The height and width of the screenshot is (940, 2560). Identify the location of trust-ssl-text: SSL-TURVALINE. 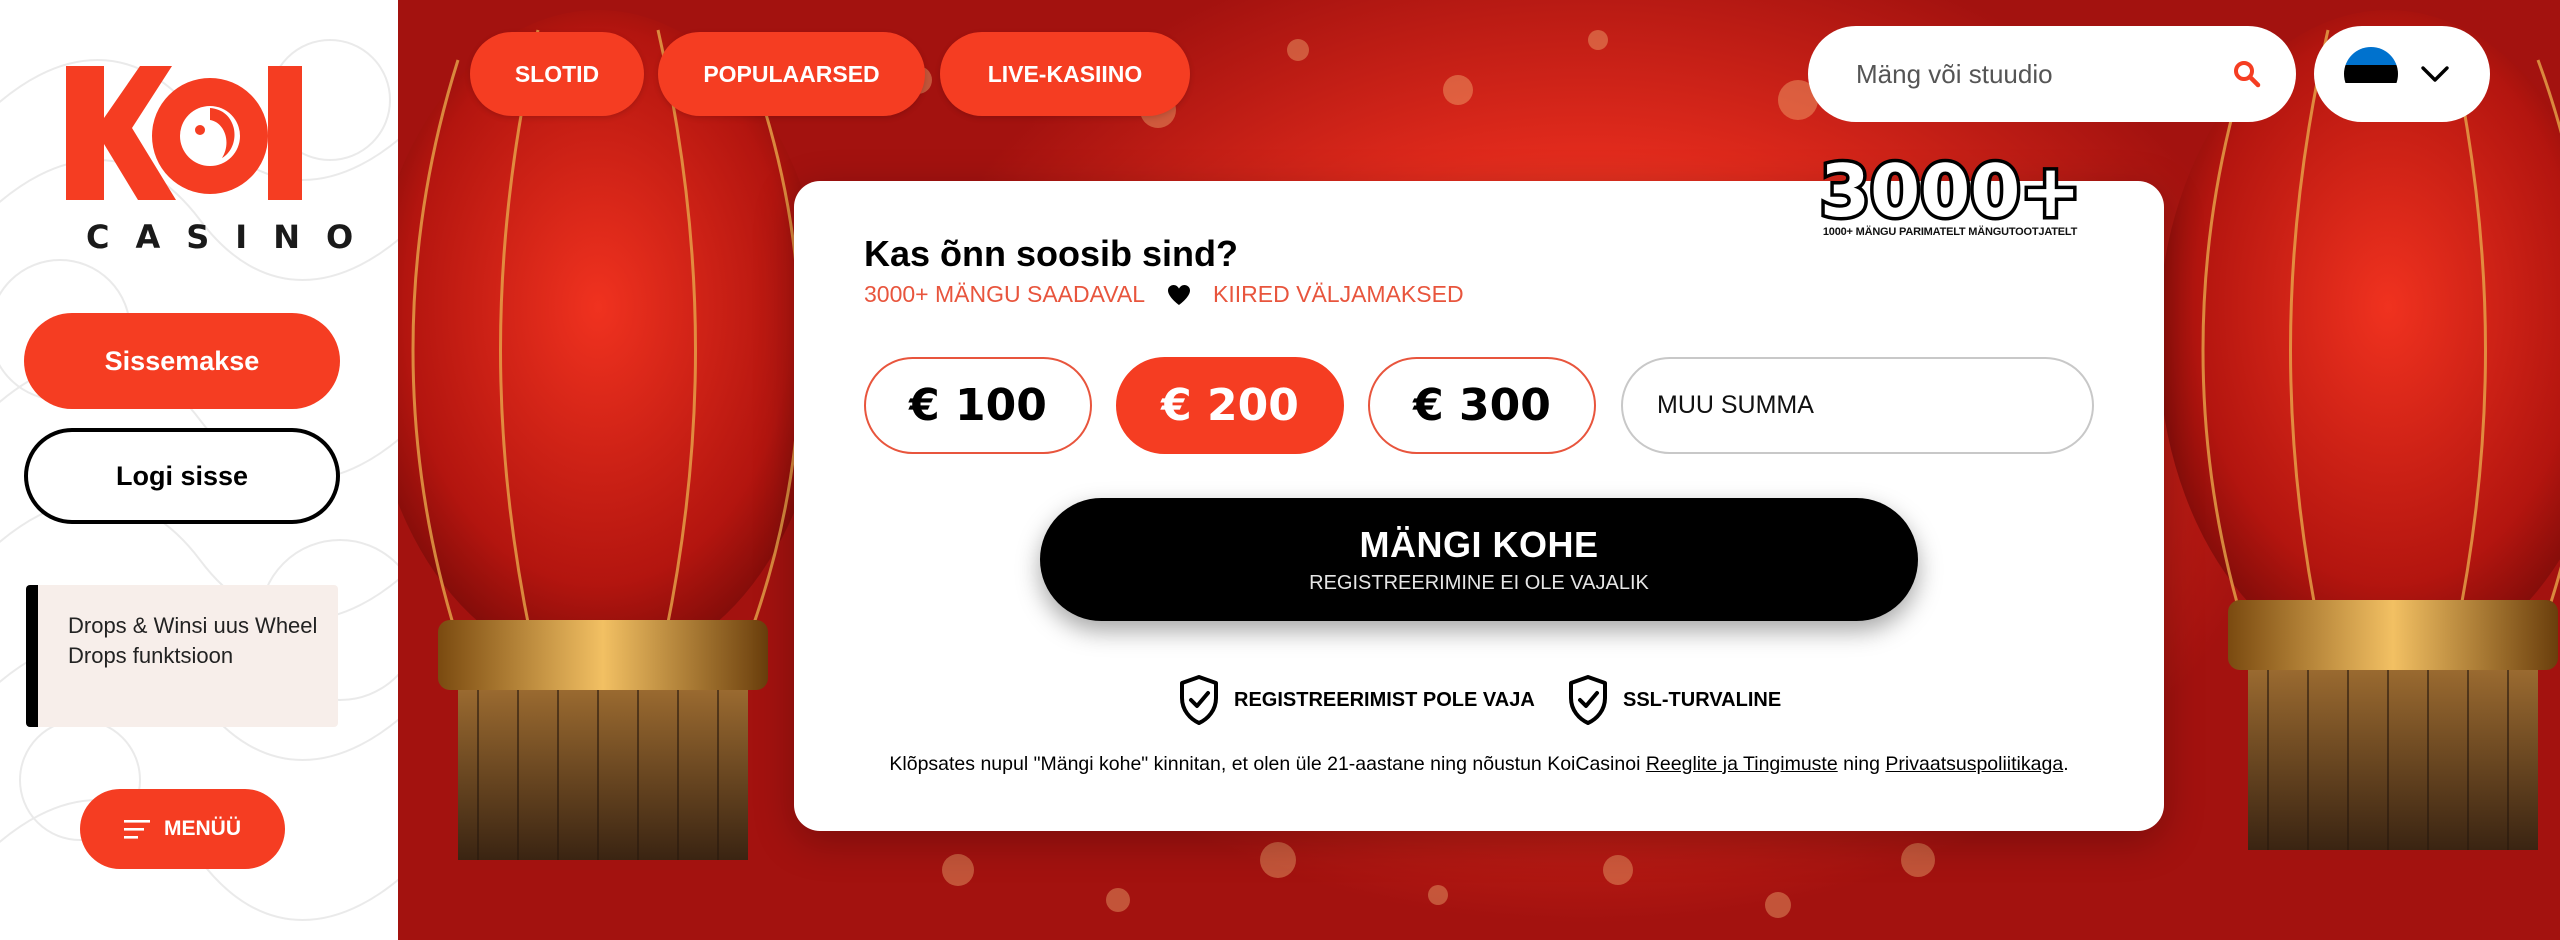
(1702, 699).